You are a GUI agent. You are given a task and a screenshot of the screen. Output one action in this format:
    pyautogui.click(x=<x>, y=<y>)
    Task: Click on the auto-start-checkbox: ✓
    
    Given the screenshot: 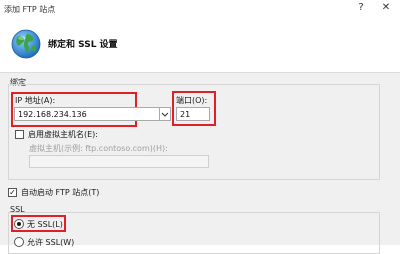 What is the action you would take?
    pyautogui.click(x=12, y=192)
    